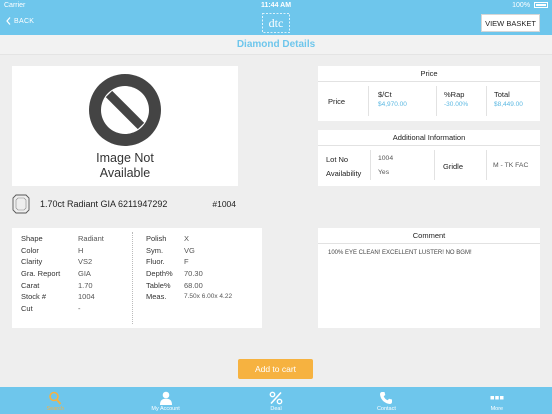 This screenshot has height=414, width=552. Describe the element at coordinates (125, 110) in the screenshot. I see `no-image-icon` at that location.